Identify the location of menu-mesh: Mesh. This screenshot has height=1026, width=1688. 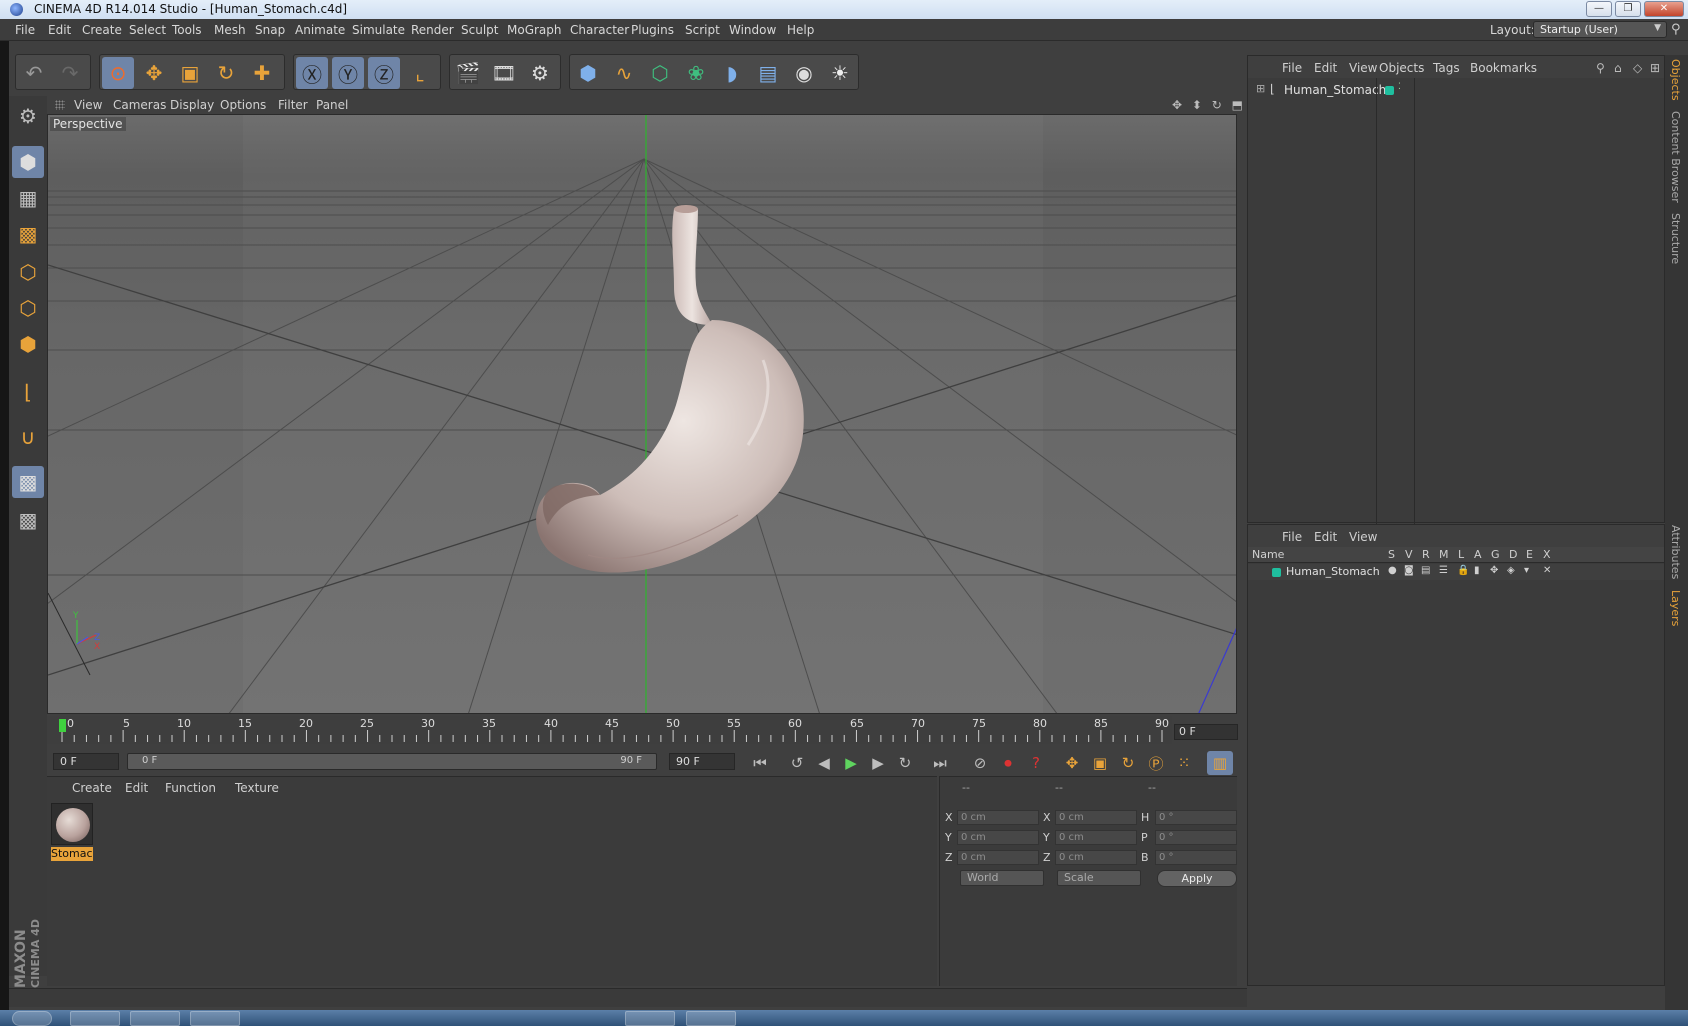
(230, 30).